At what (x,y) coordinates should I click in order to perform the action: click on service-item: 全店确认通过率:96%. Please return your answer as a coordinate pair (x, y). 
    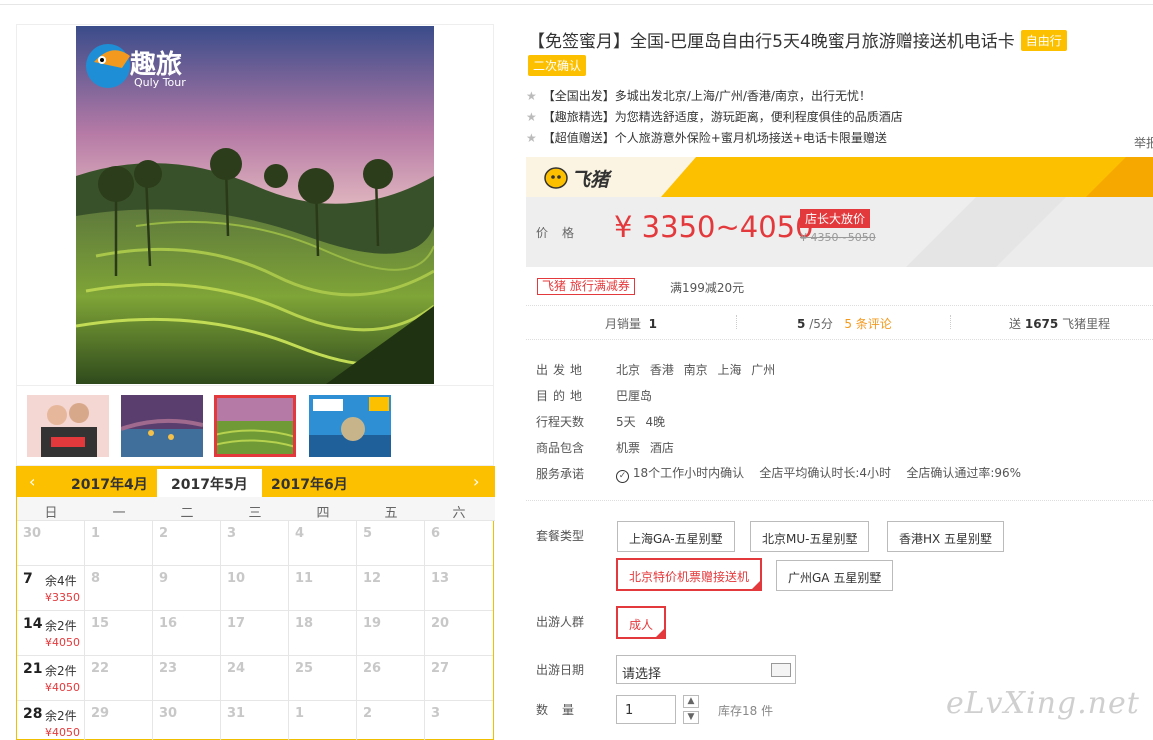
    Looking at the image, I should click on (964, 473).